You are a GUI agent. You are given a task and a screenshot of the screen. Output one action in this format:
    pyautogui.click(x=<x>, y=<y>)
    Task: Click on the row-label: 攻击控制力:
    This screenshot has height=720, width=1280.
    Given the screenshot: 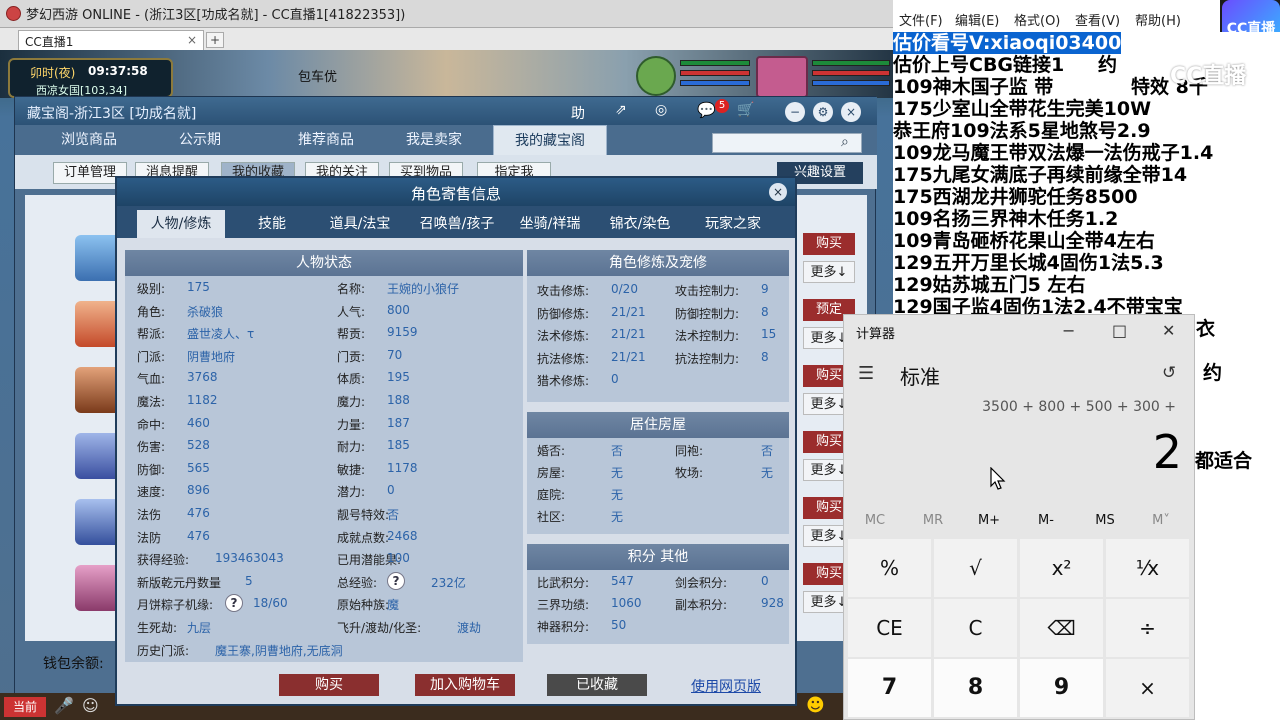 What is the action you would take?
    pyautogui.click(x=707, y=291)
    